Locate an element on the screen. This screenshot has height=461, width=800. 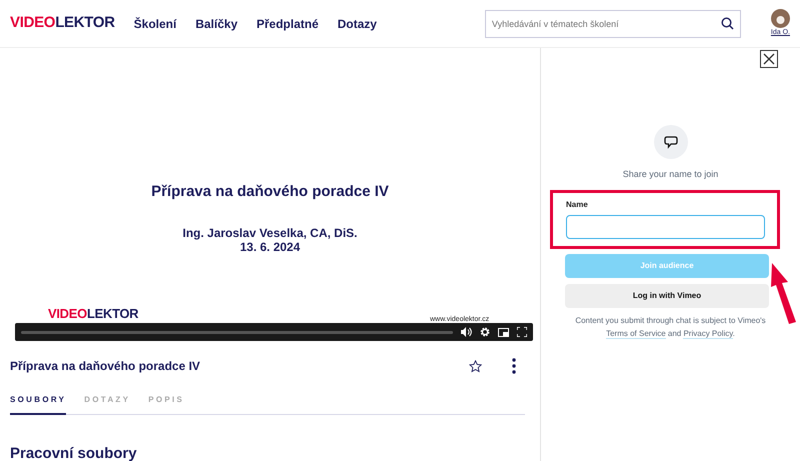
close-button is located at coordinates (769, 59).